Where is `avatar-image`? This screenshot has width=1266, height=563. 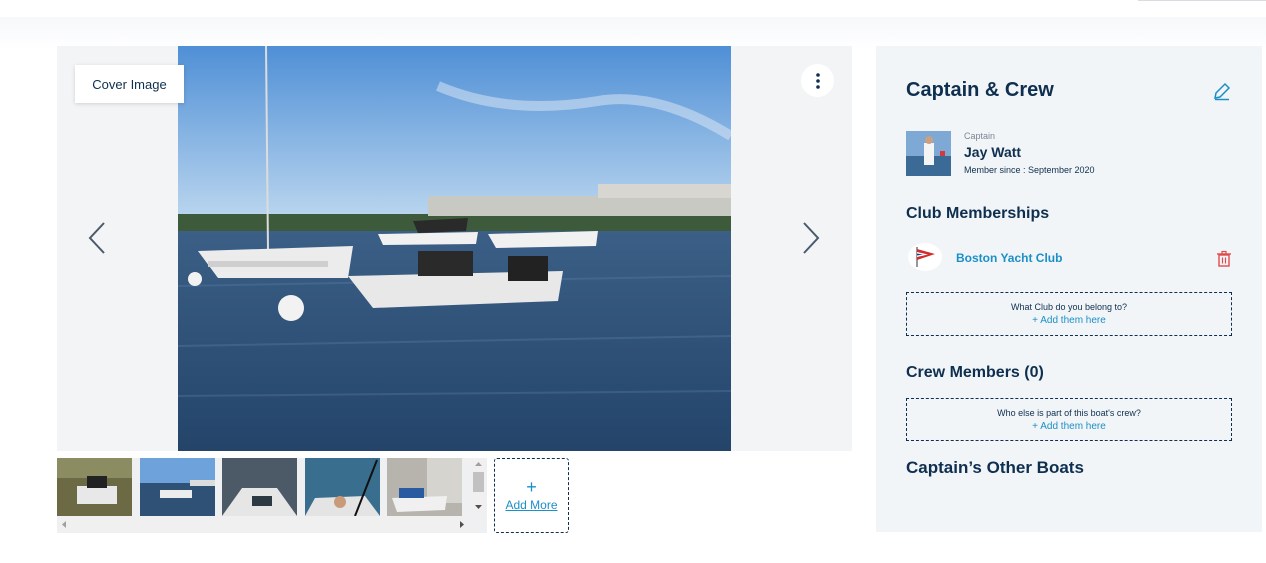
avatar-image is located at coordinates (928, 153).